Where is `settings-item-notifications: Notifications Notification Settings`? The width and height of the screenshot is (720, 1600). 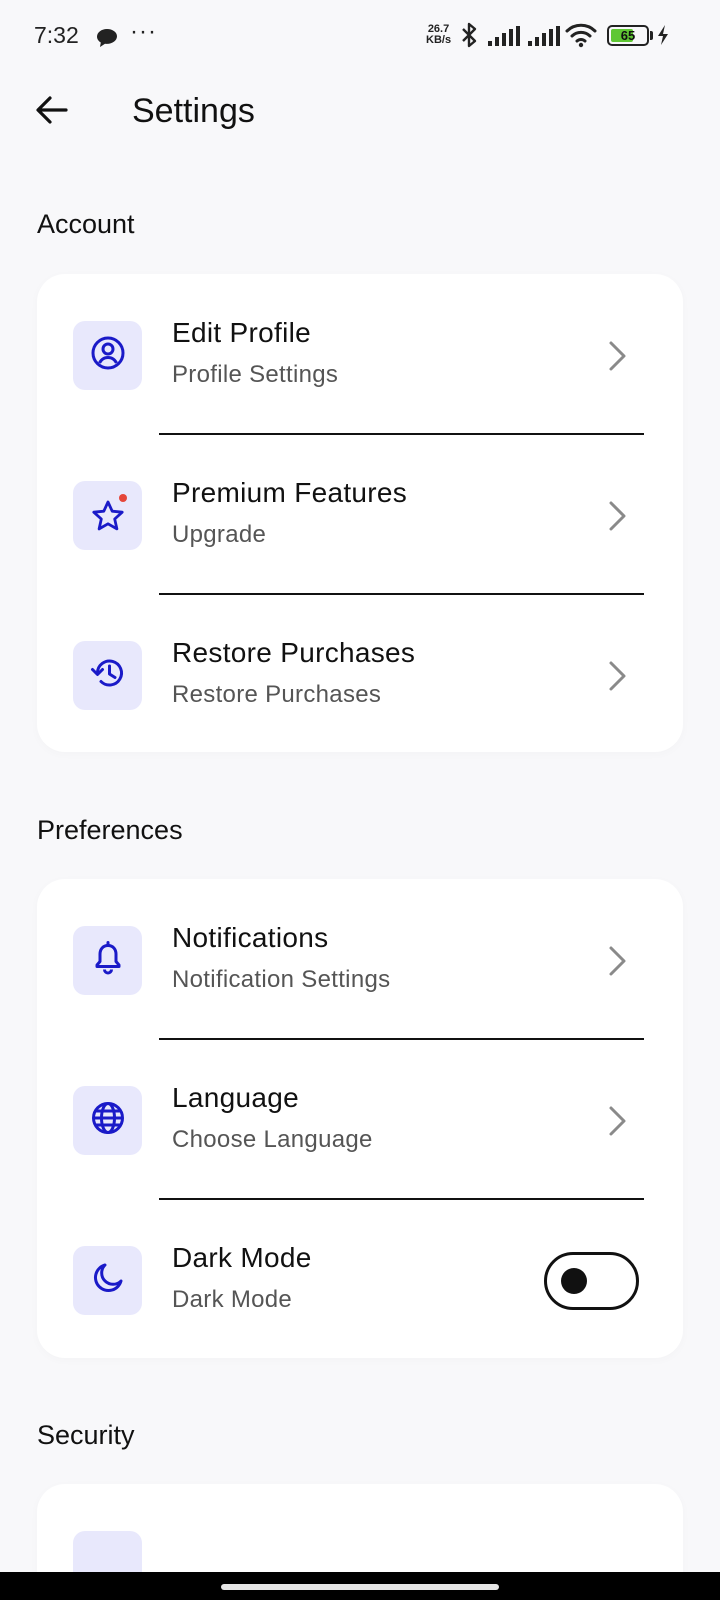 settings-item-notifications: Notifications Notification Settings is located at coordinates (360, 961).